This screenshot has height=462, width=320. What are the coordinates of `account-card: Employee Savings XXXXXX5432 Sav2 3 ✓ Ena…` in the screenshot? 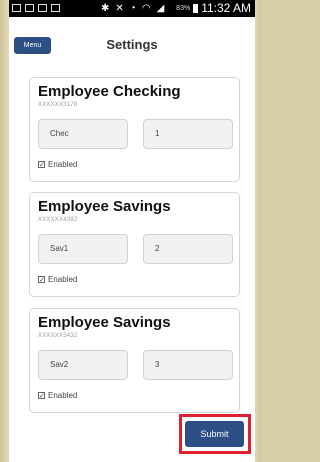 It's located at (134, 360).